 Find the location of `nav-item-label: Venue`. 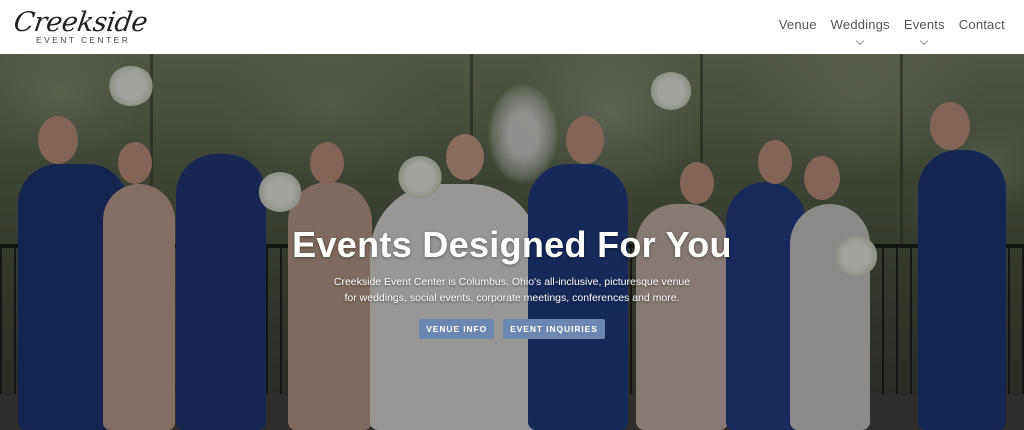

nav-item-label: Venue is located at coordinates (797, 24).